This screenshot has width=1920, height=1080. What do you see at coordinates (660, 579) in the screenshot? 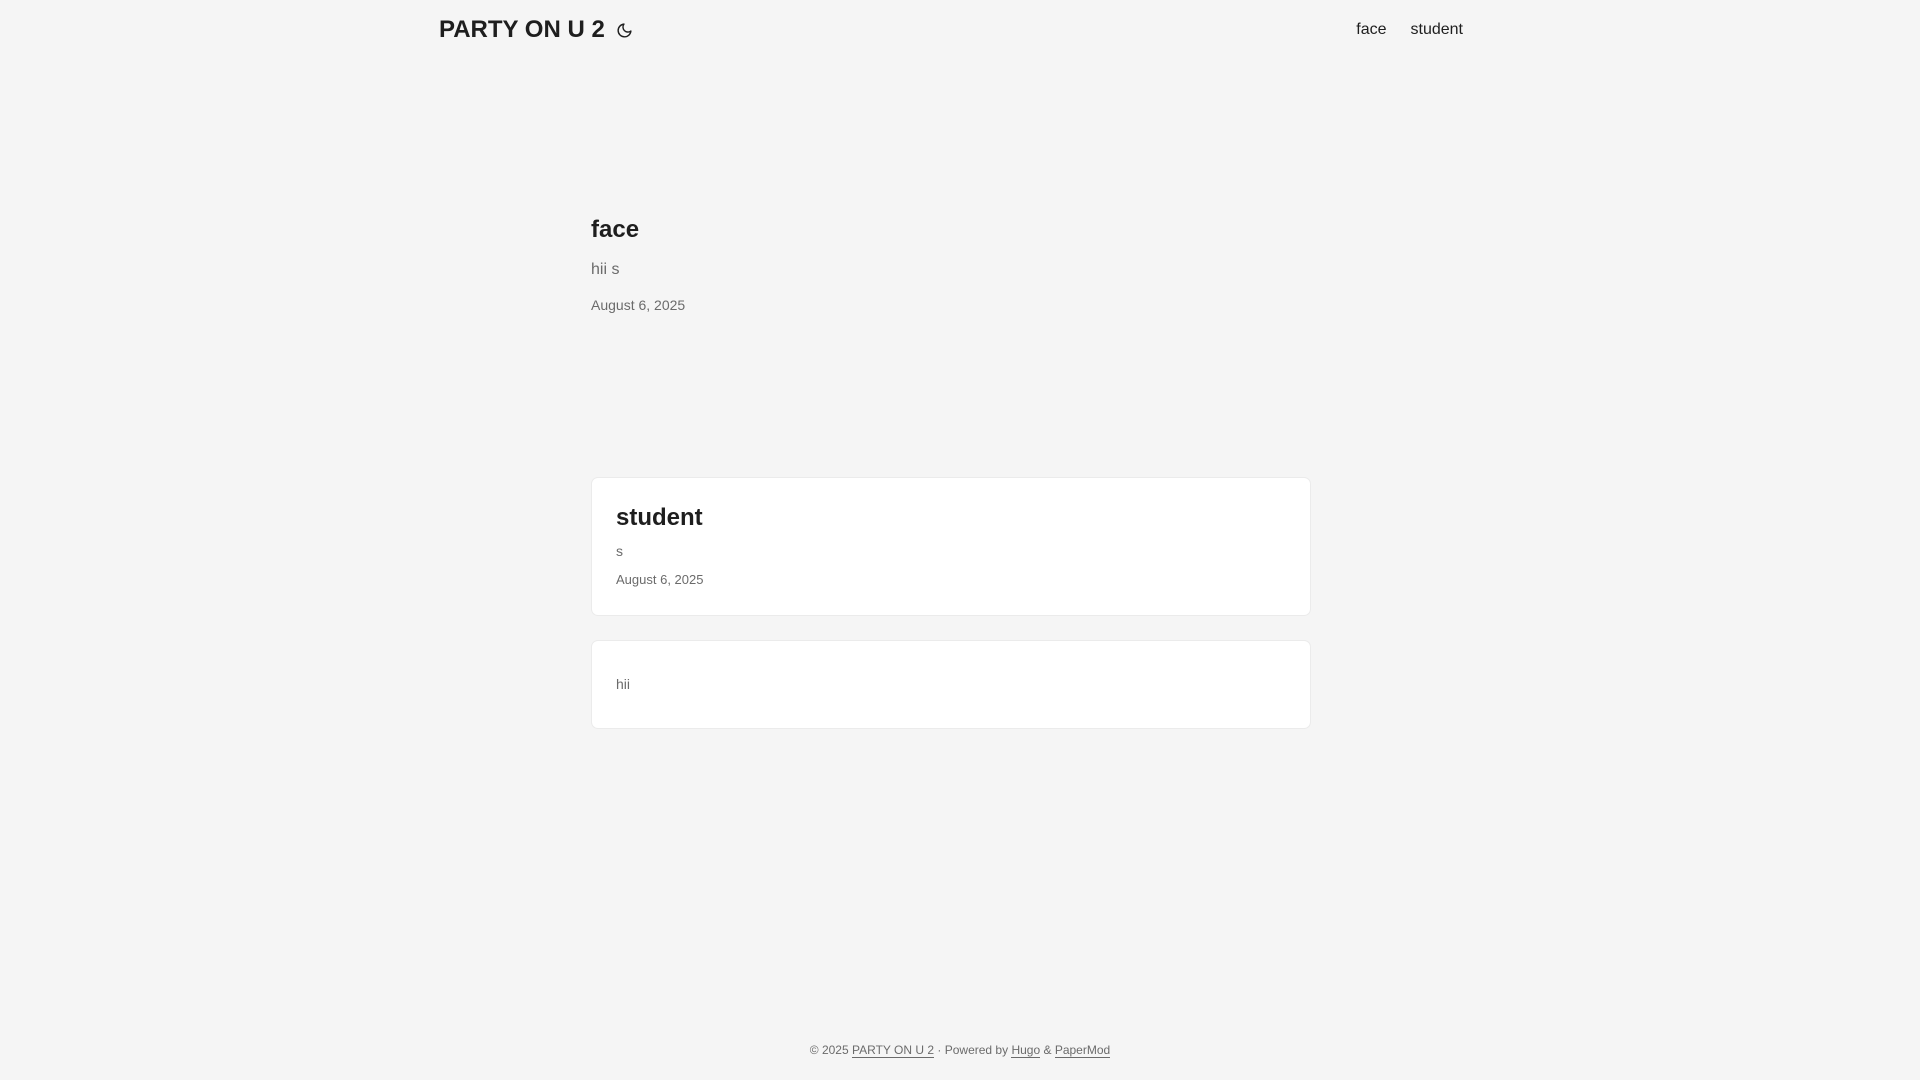
I see `post-date: August 6, 2025` at bounding box center [660, 579].